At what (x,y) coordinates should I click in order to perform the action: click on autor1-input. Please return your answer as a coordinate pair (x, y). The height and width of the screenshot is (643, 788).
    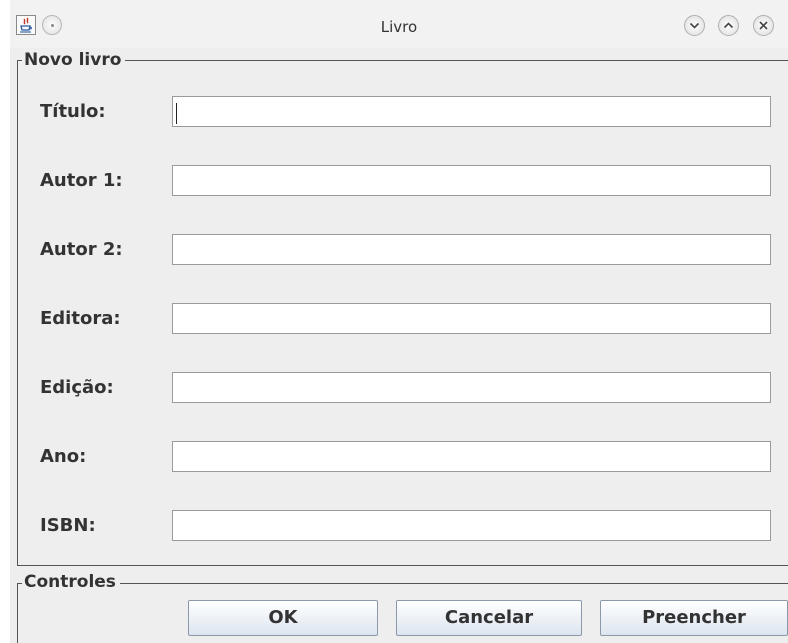
    Looking at the image, I should click on (471, 180).